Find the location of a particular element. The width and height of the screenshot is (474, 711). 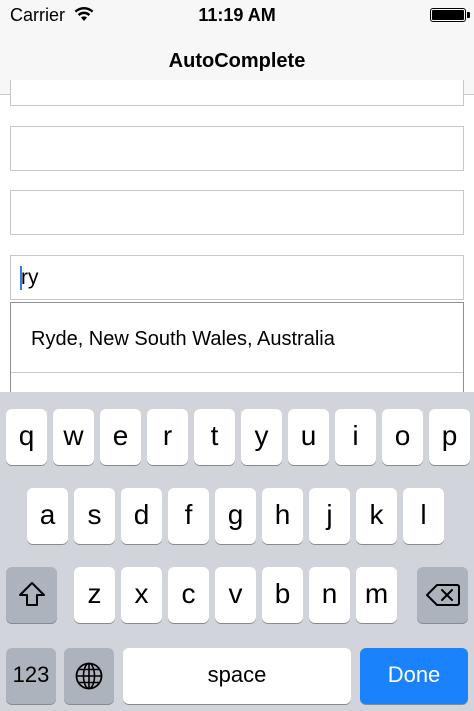

key-z: z is located at coordinates (94, 595).